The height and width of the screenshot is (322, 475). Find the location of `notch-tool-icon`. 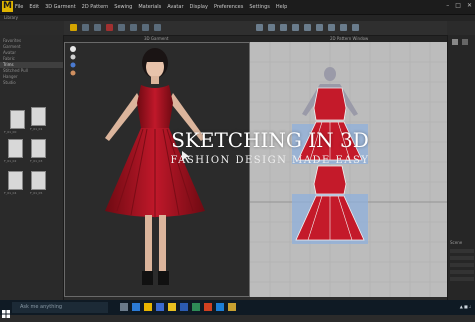

notch-tool-icon is located at coordinates (343, 27).